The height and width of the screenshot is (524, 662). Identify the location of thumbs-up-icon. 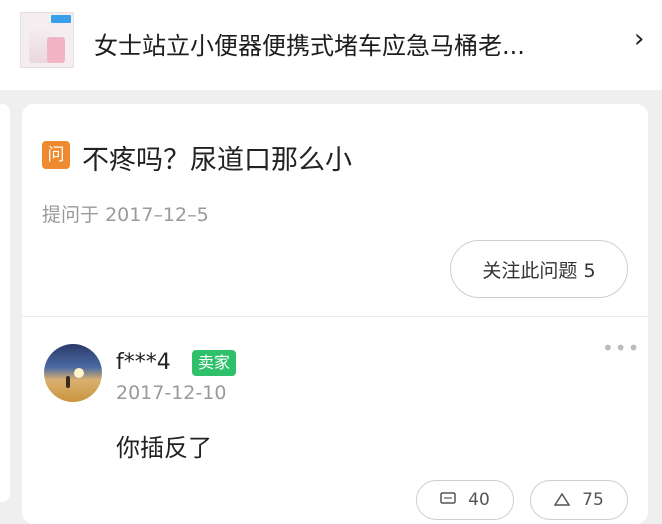
(562, 500).